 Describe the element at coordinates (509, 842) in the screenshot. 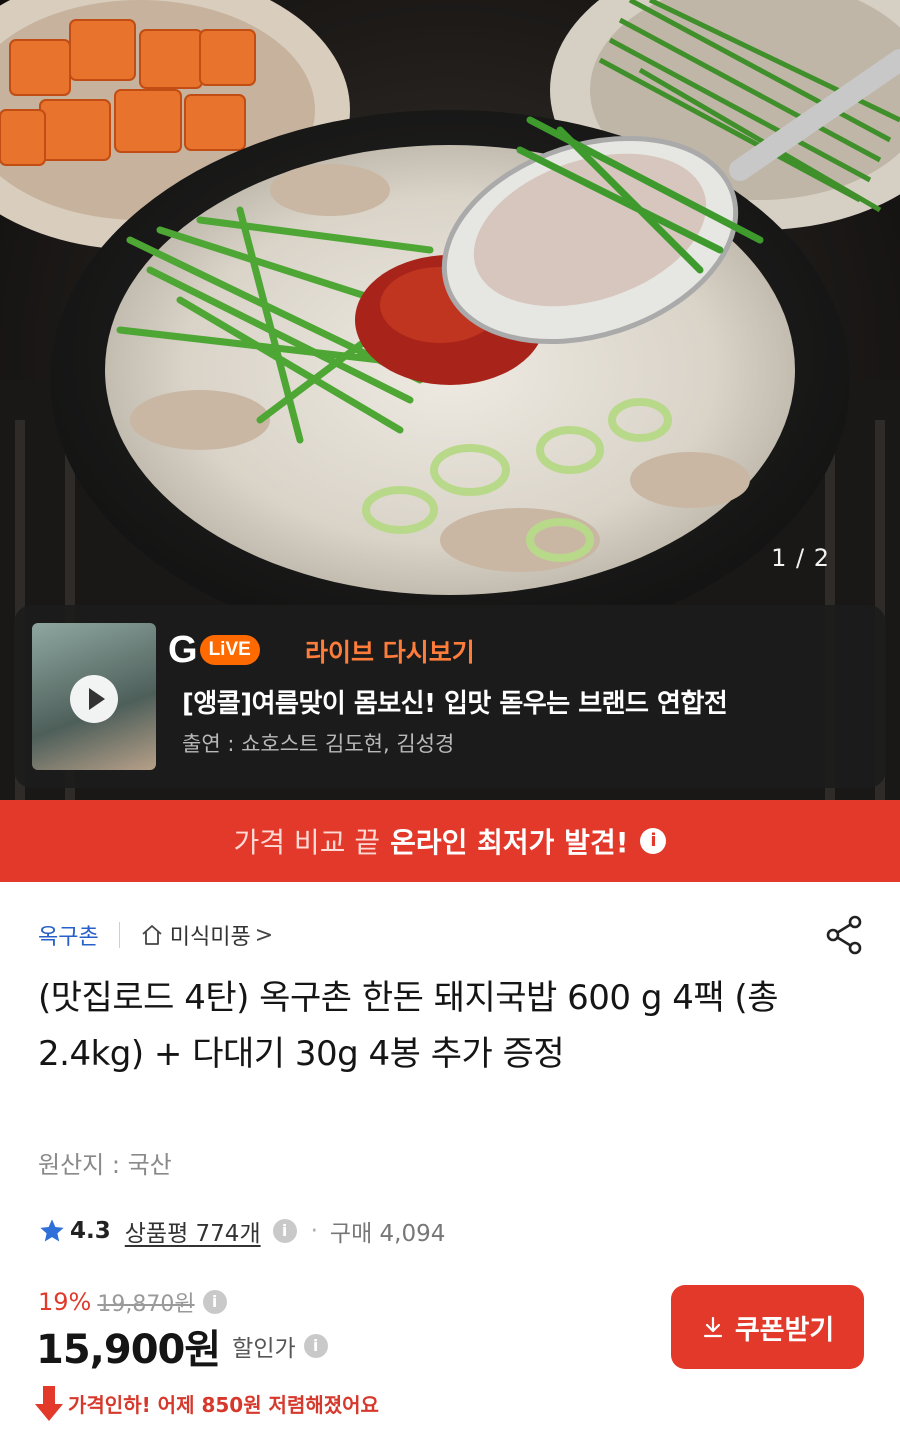

I see `banner-text-bold: 온라인 최저가 발견!` at that location.